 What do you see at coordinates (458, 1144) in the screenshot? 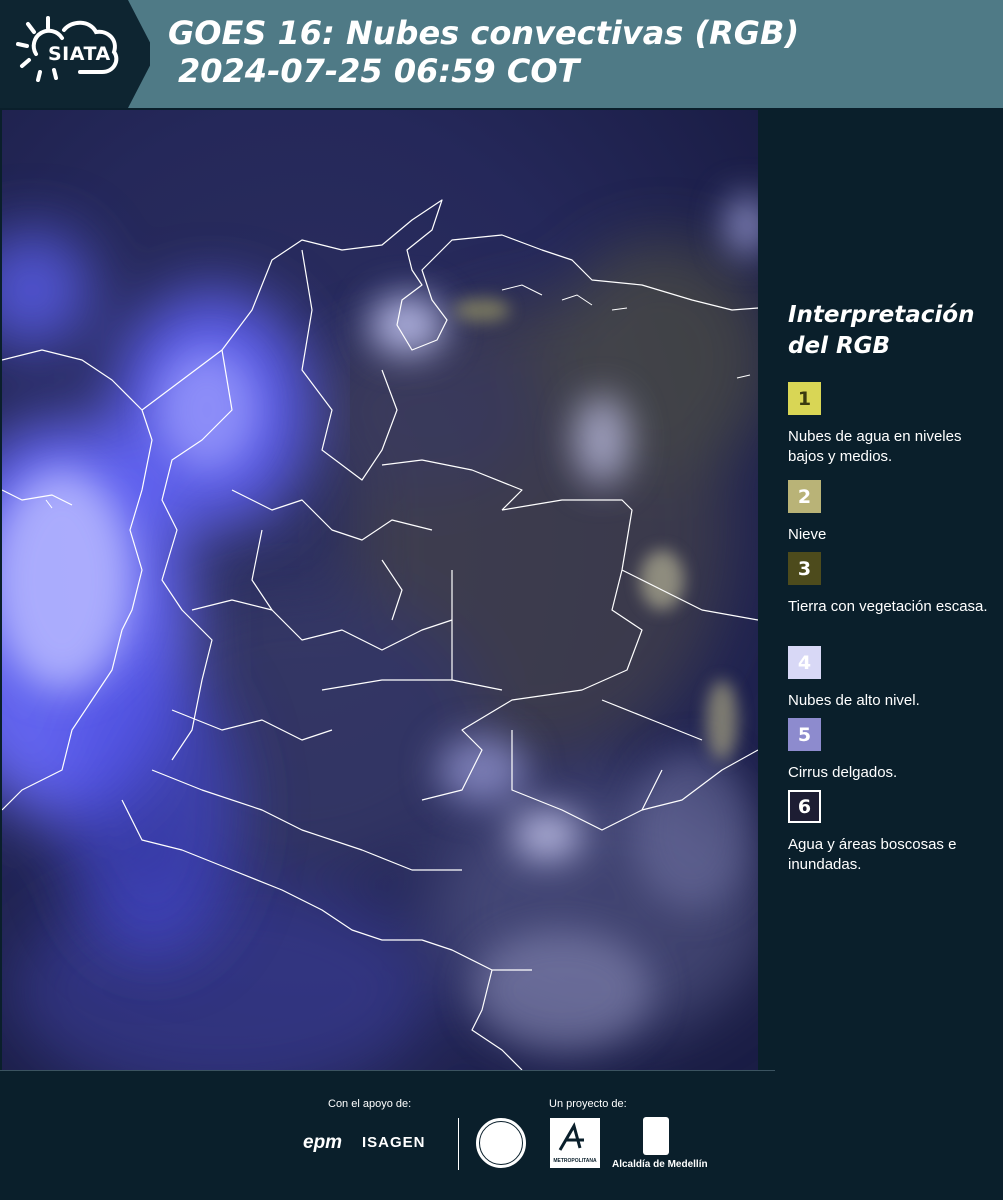
I see `footer-vertical-divider` at bounding box center [458, 1144].